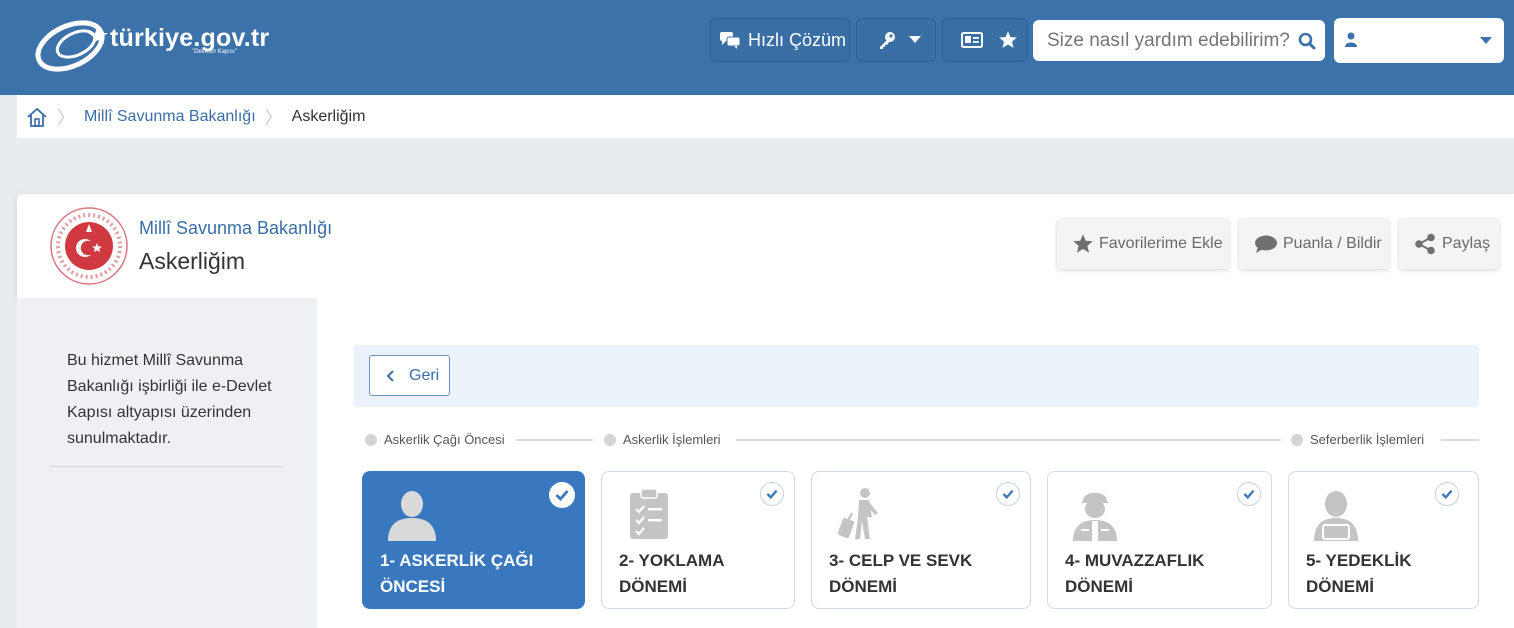 The image size is (1514, 628). What do you see at coordinates (1161, 243) in the screenshot?
I see `add-favorite-label: Favorilerime Ekle` at bounding box center [1161, 243].